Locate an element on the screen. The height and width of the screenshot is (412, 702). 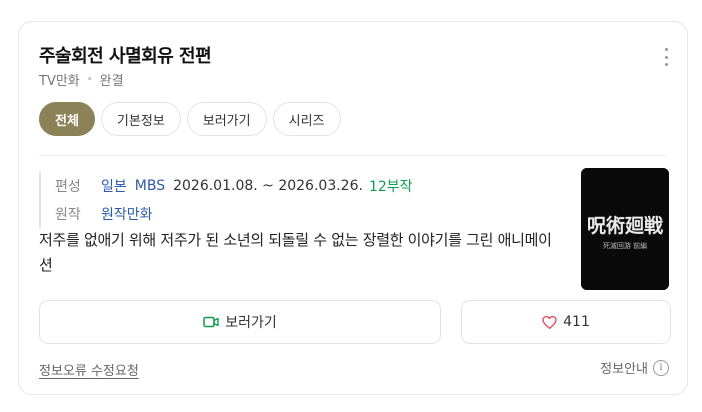
divider is located at coordinates (353, 155).